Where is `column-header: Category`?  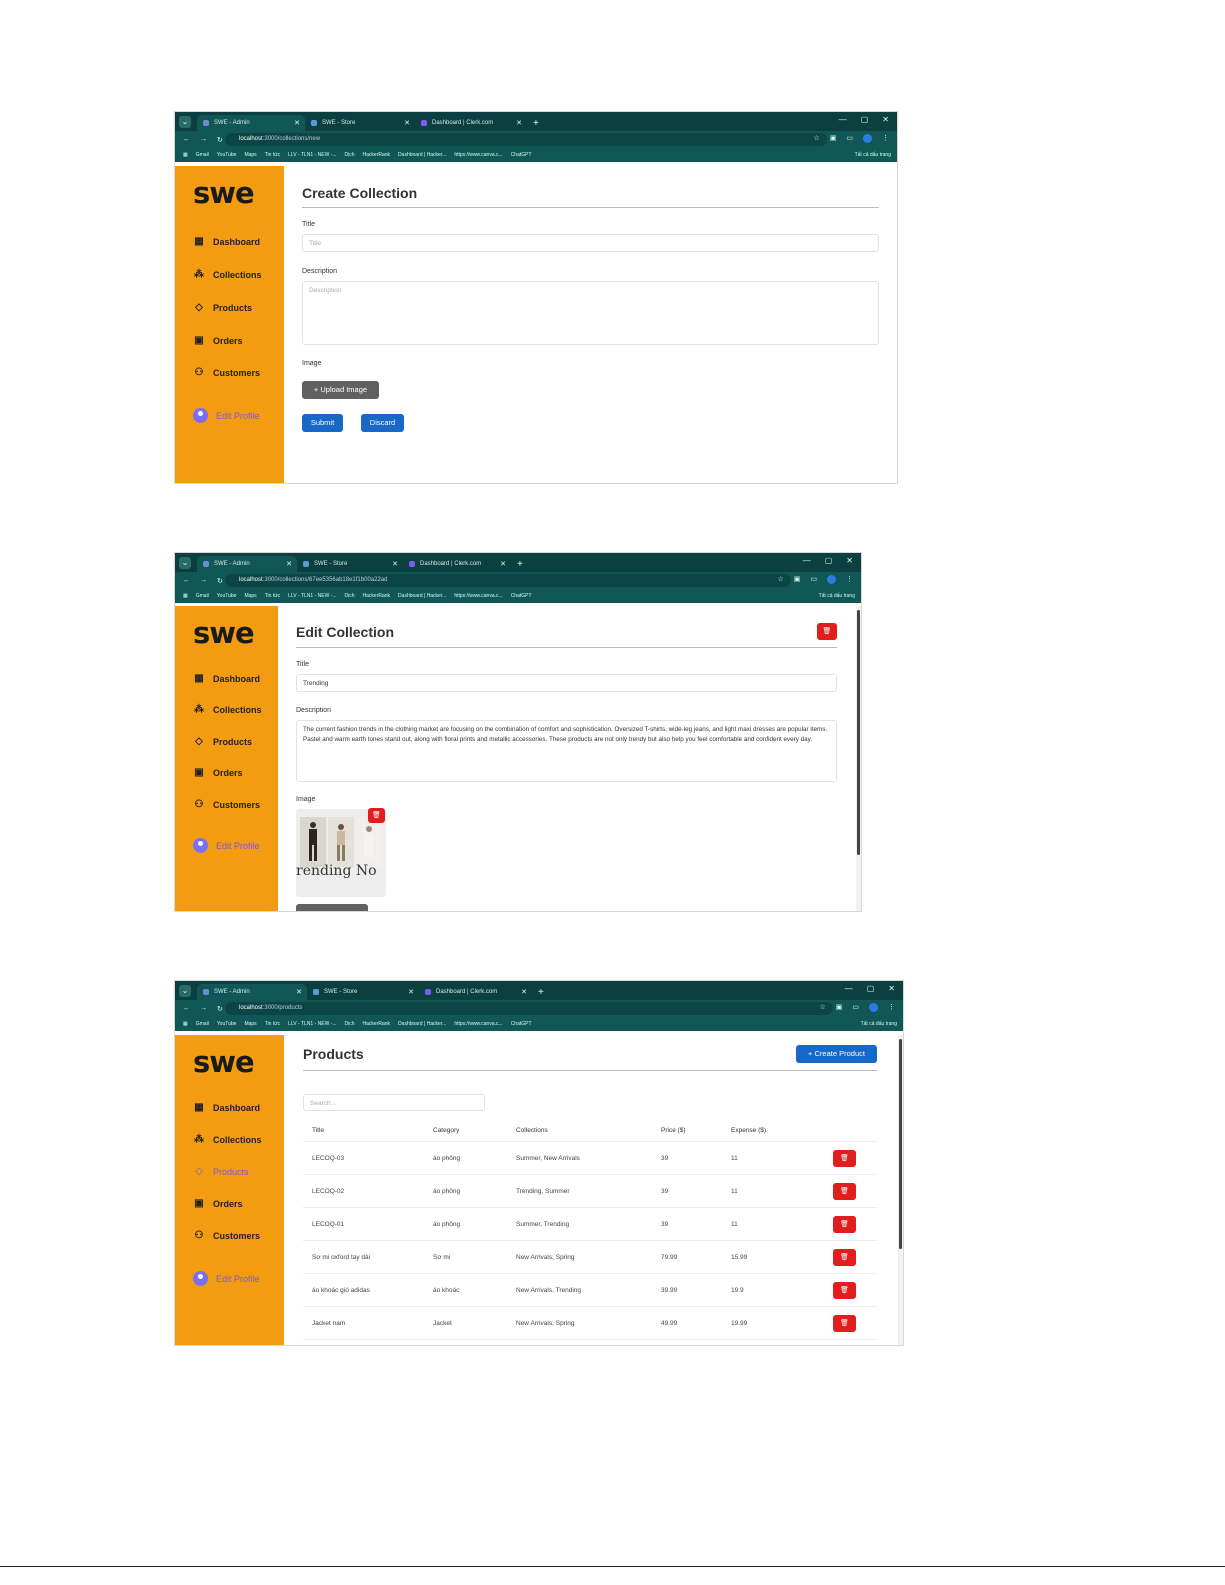
column-header: Category is located at coordinates (474, 1130).